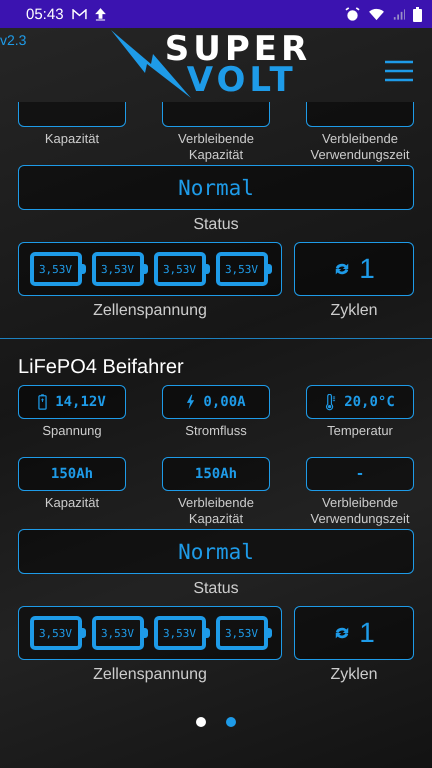 This screenshot has height=768, width=432. What do you see at coordinates (238, 49) in the screenshot?
I see `logo-text: SUPER` at bounding box center [238, 49].